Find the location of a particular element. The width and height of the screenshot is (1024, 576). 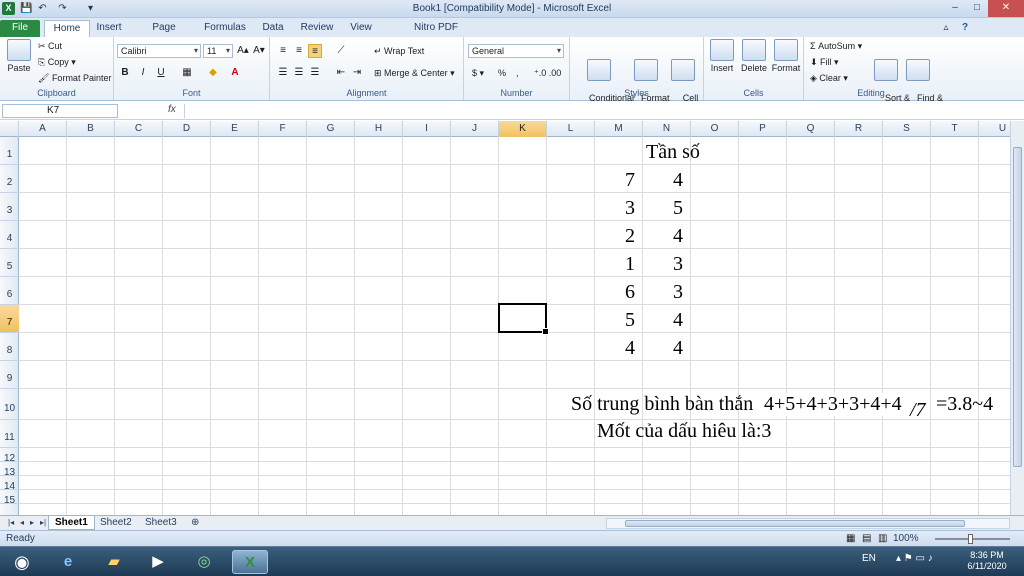

cell-N8: 4 is located at coordinates (678, 348).